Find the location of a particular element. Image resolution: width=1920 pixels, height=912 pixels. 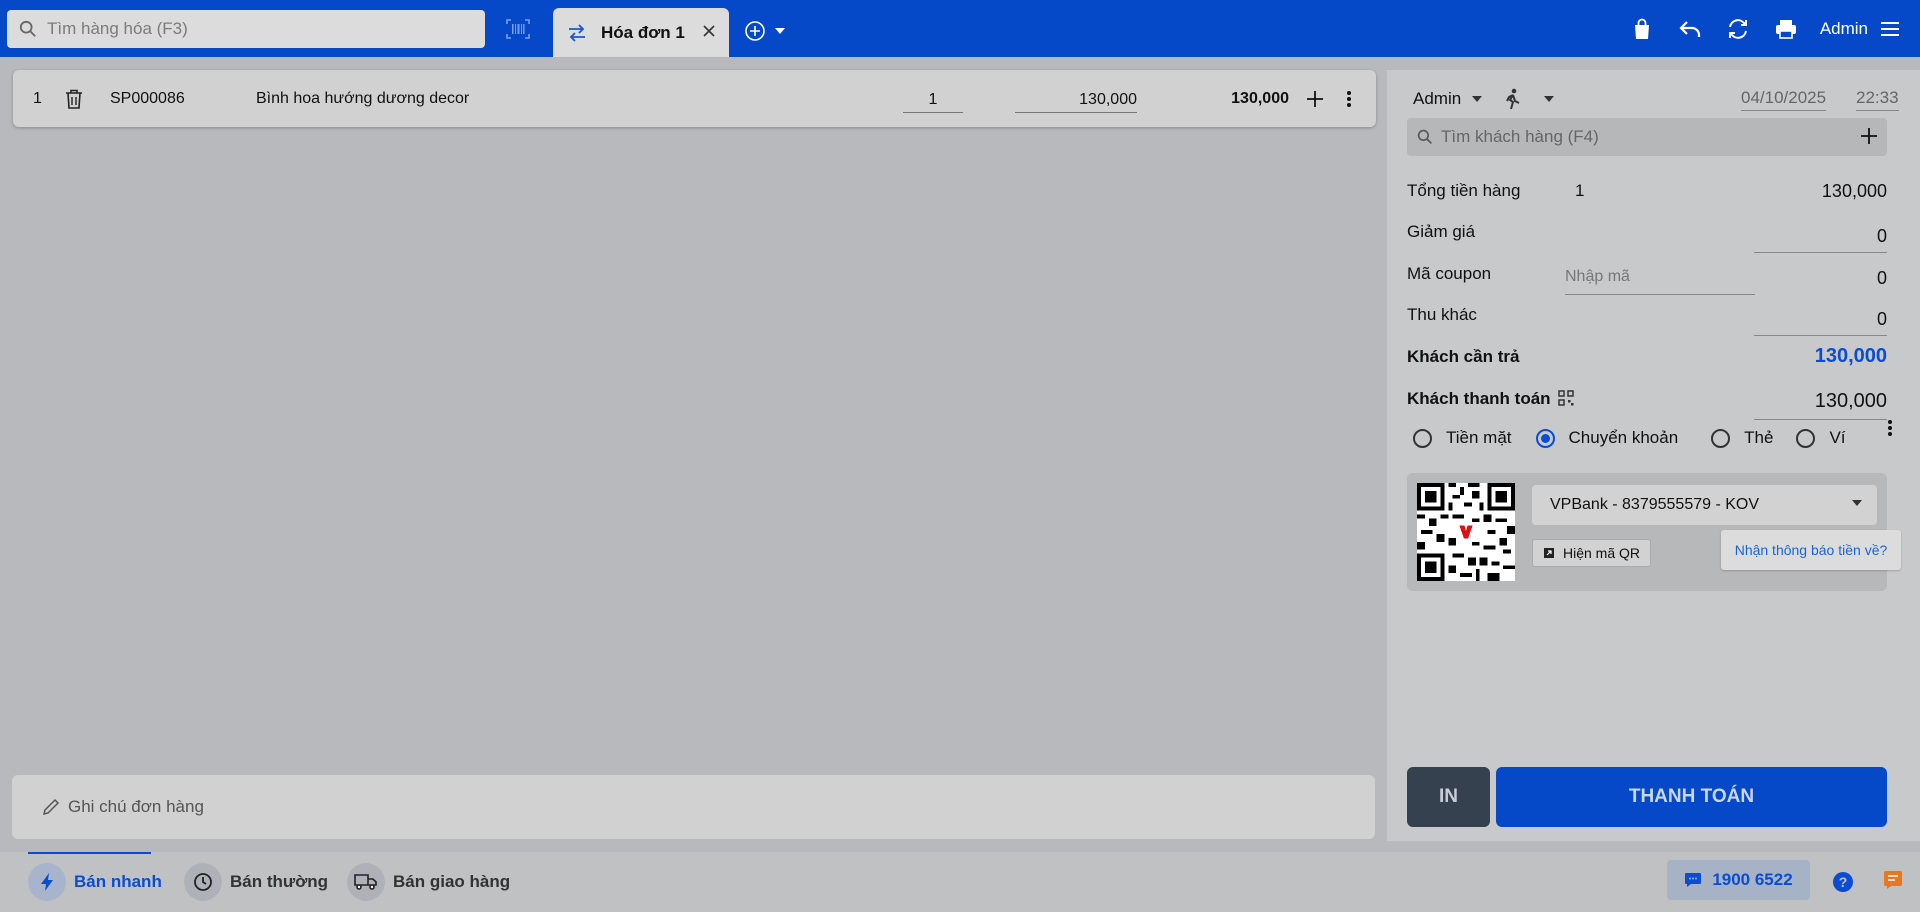

other-income-row: Thu khác 0 is located at coordinates (1647, 318).